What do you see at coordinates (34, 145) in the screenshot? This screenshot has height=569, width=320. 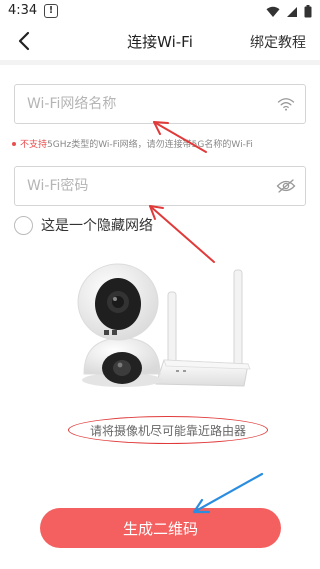 I see `notice-highlight: 不支持` at bounding box center [34, 145].